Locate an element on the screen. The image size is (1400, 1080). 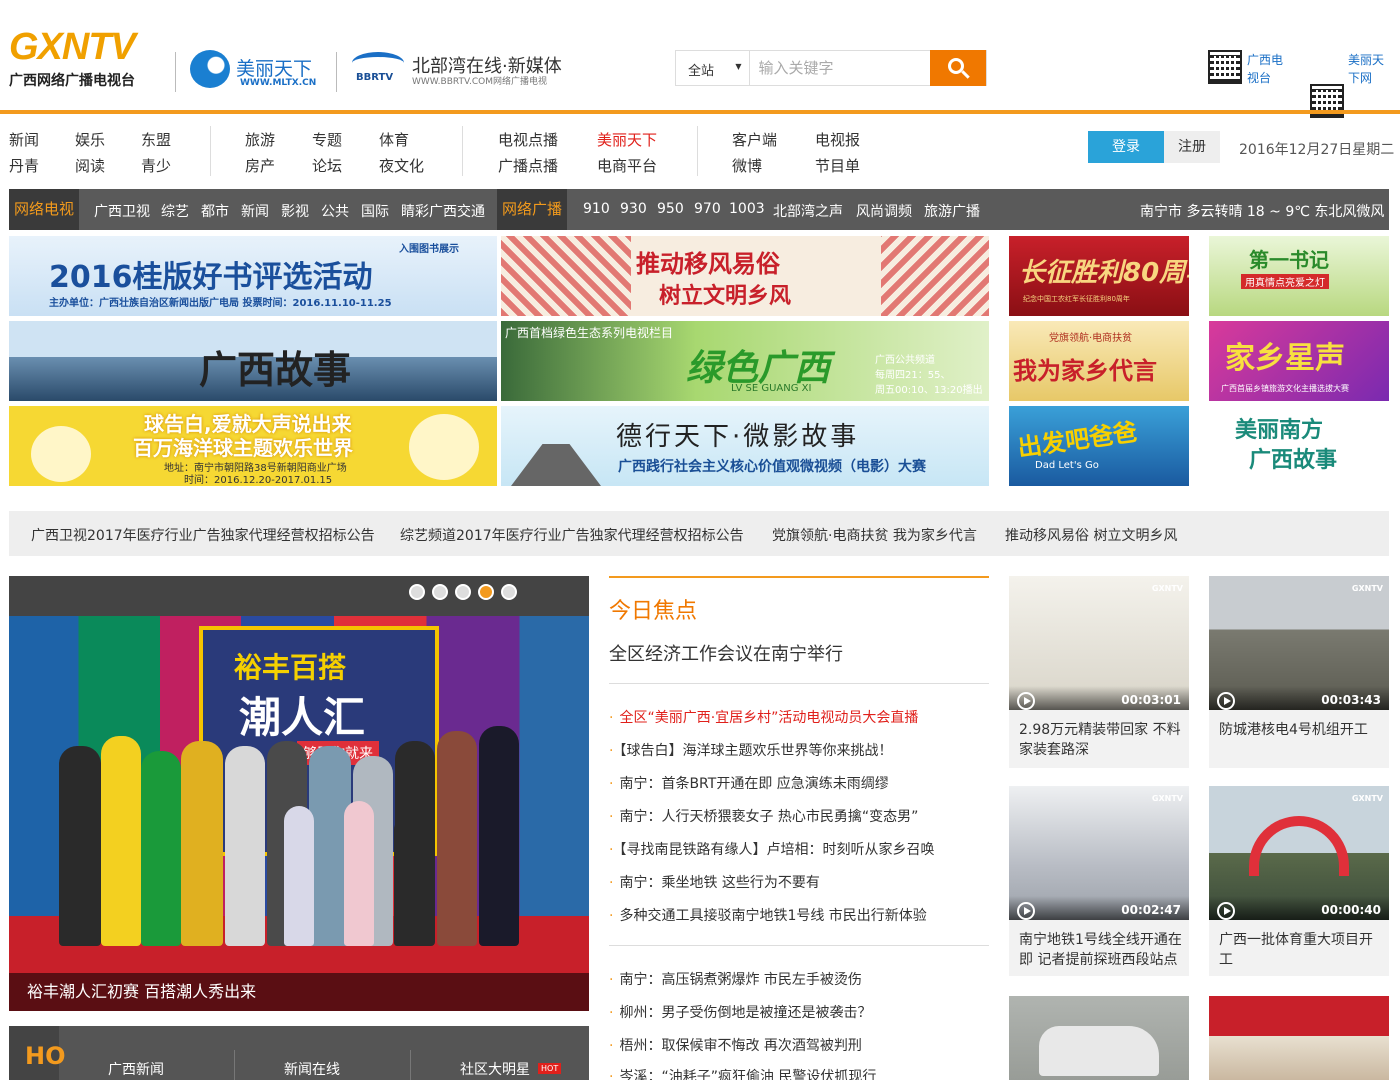
tab-network-tv: 网络电视 is located at coordinates (44, 209).